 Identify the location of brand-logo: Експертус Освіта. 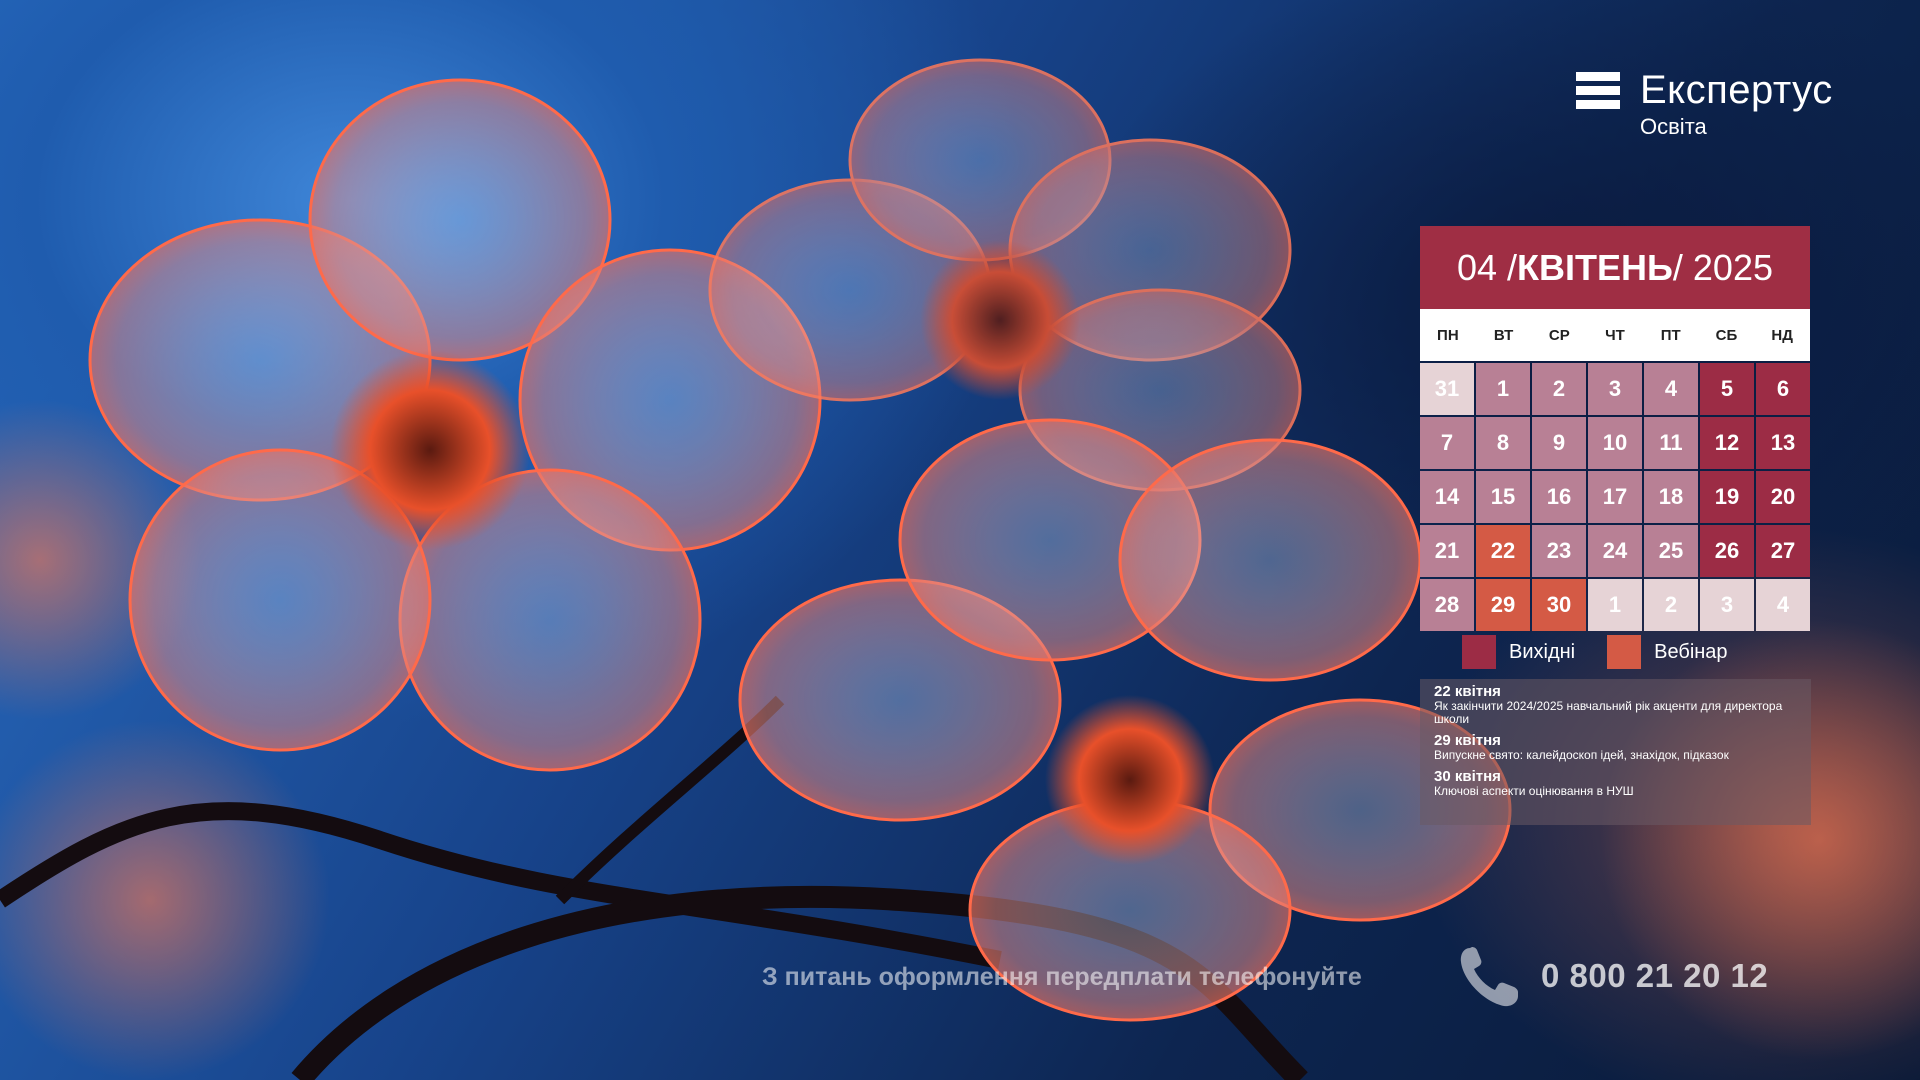
(1704, 105).